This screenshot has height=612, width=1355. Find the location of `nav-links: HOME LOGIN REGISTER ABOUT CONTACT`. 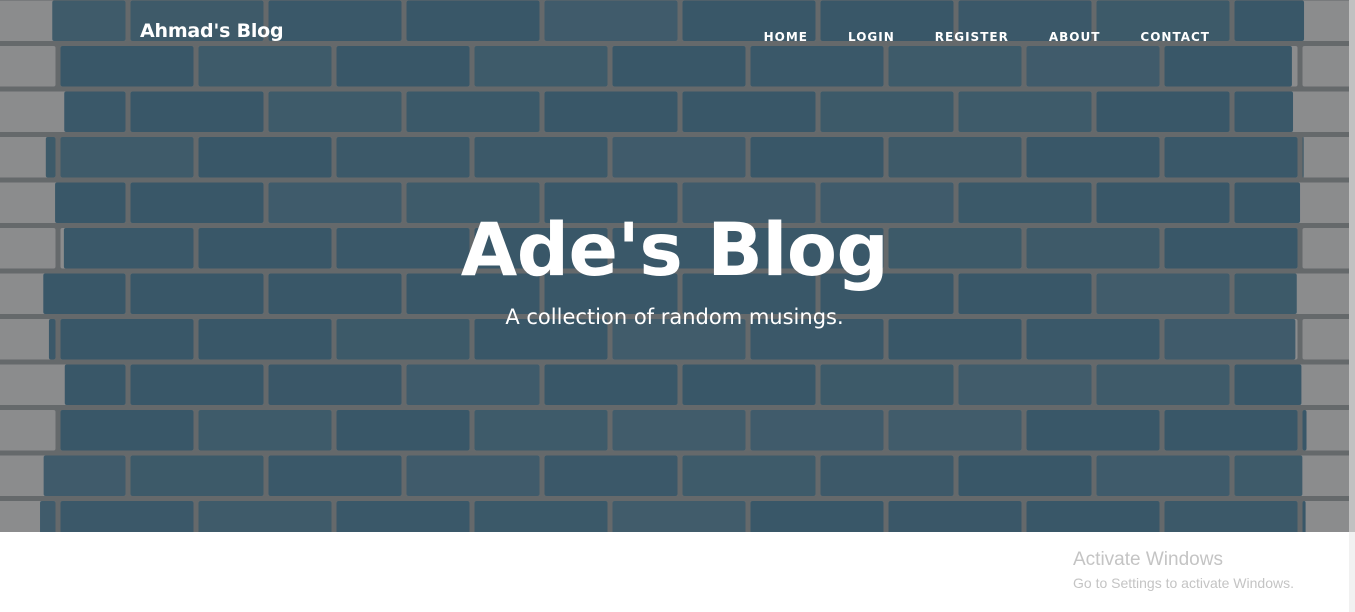

nav-links: HOME LOGIN REGISTER ABOUT CONTACT is located at coordinates (967, 35).